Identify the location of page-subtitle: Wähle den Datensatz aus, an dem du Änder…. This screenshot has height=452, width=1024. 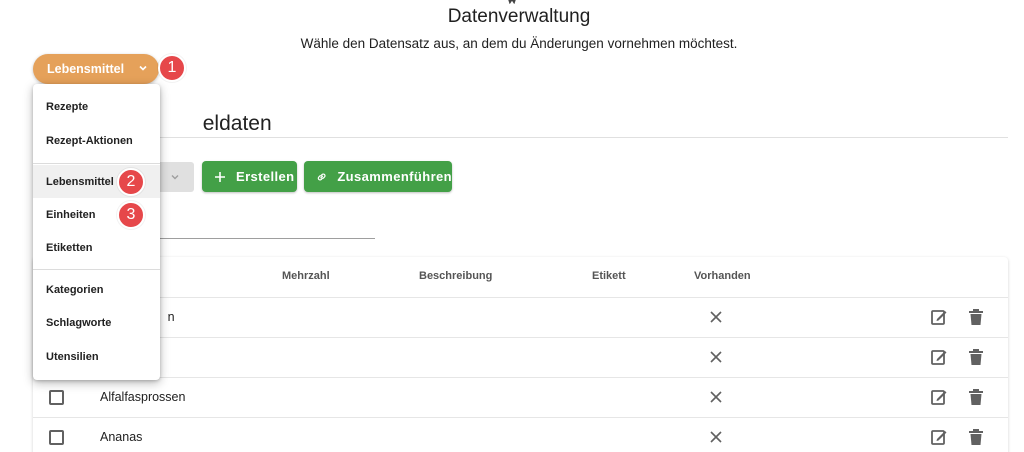
(519, 43).